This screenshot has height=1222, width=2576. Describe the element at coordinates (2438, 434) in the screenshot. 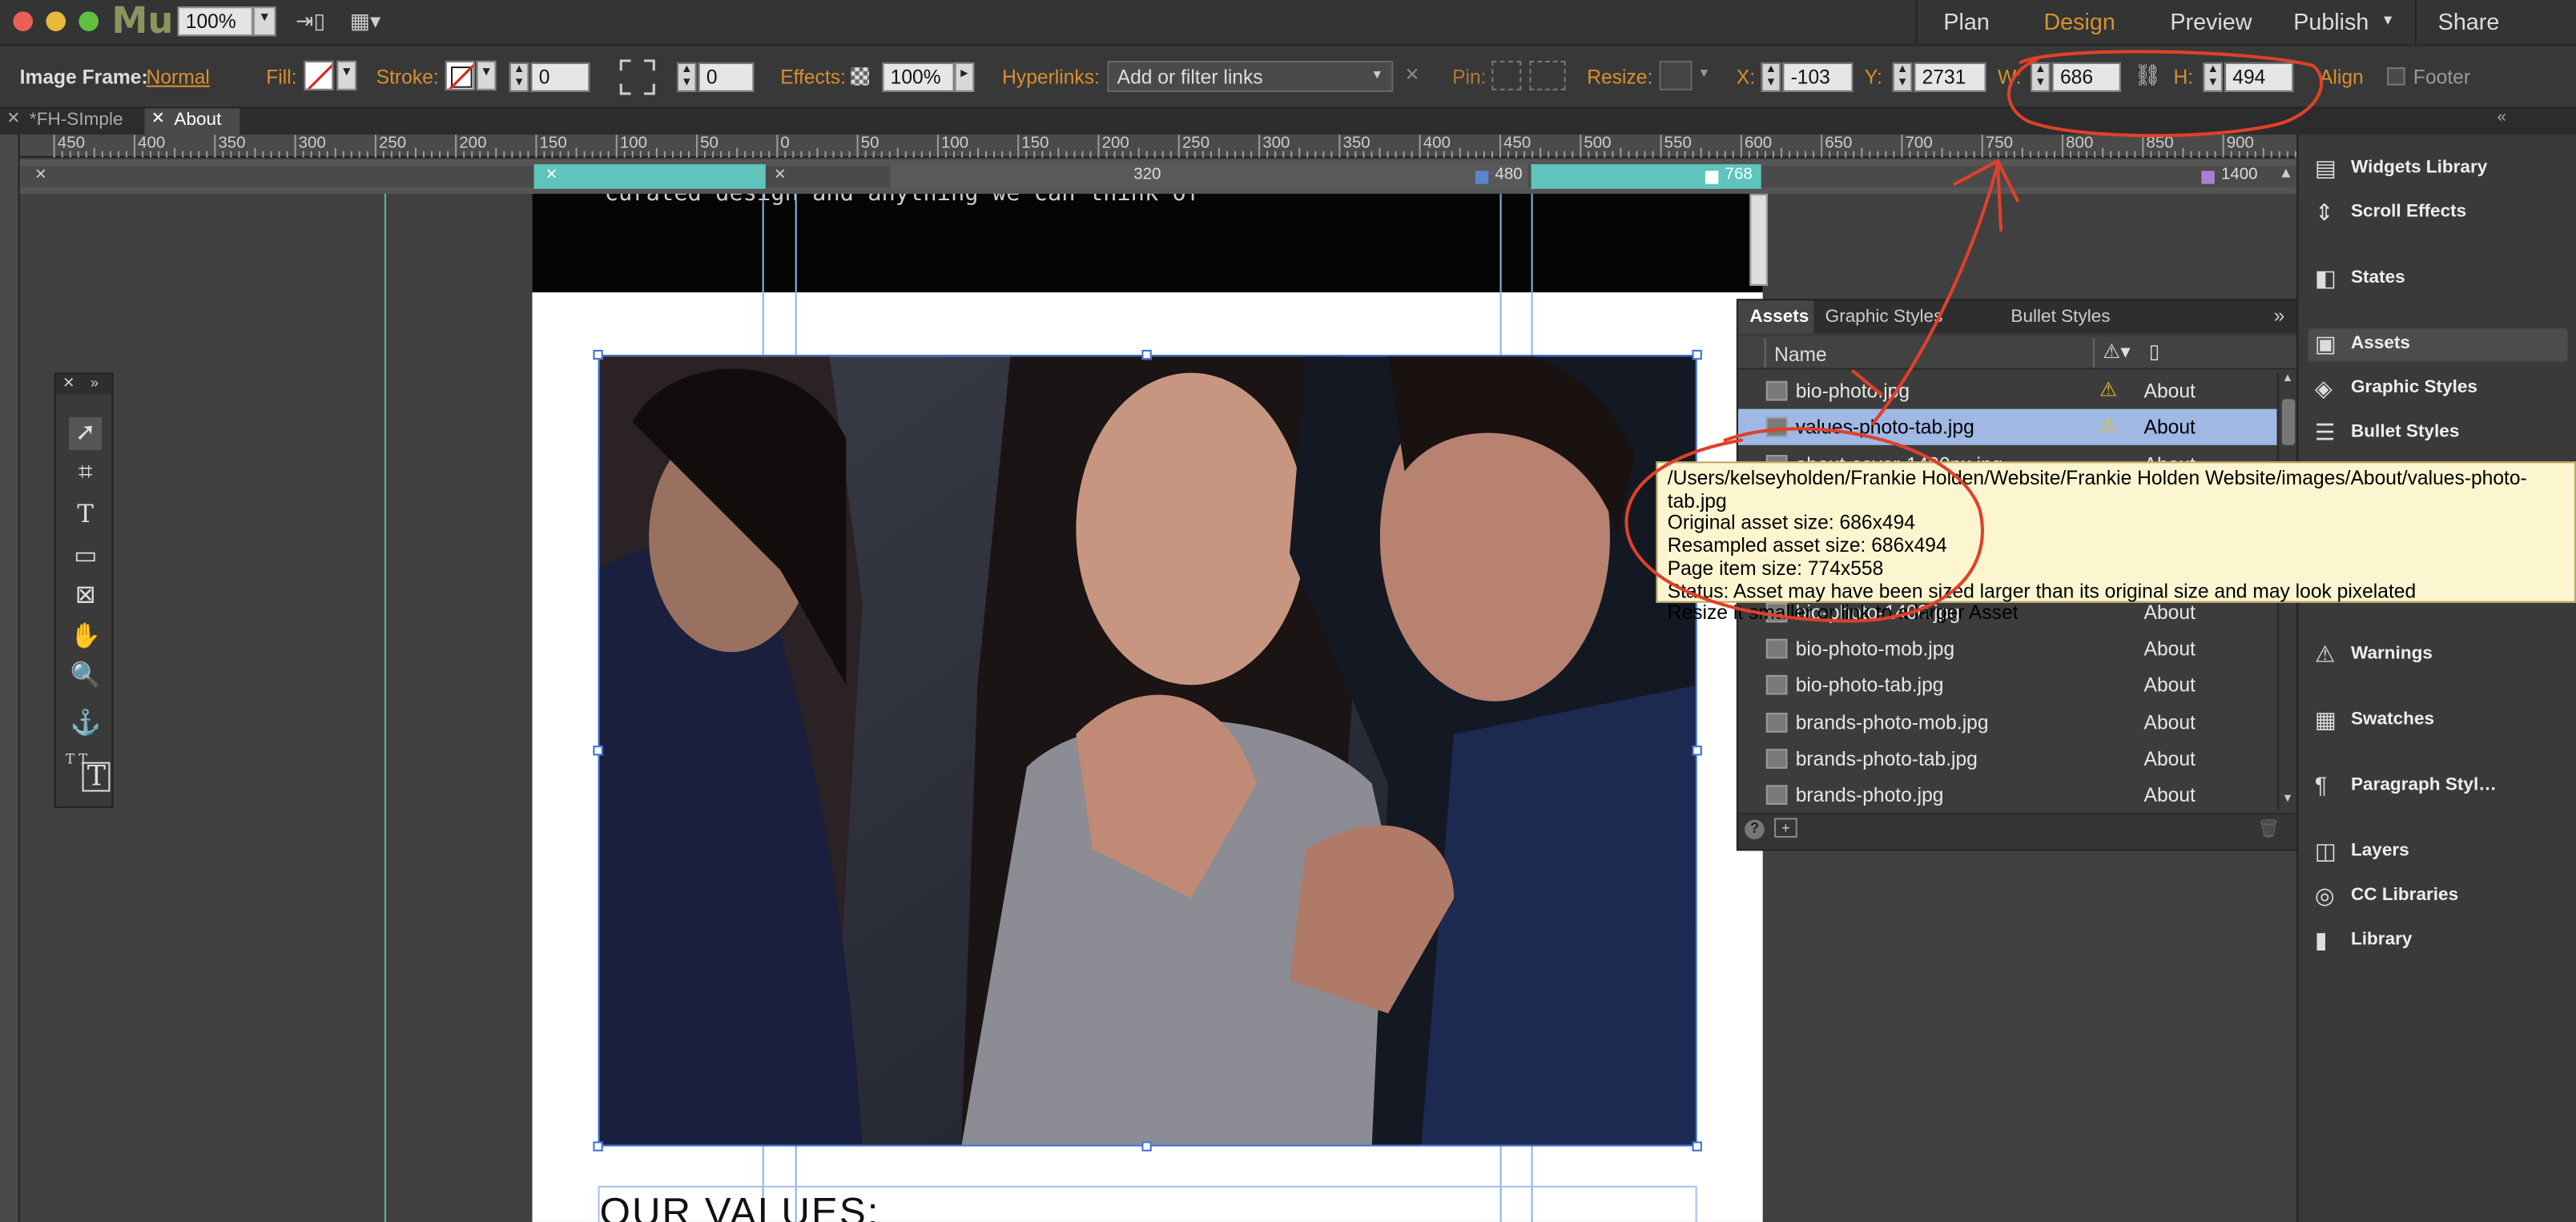

I see `panel-bullet-styles: ☰ Bullet Styles` at that location.